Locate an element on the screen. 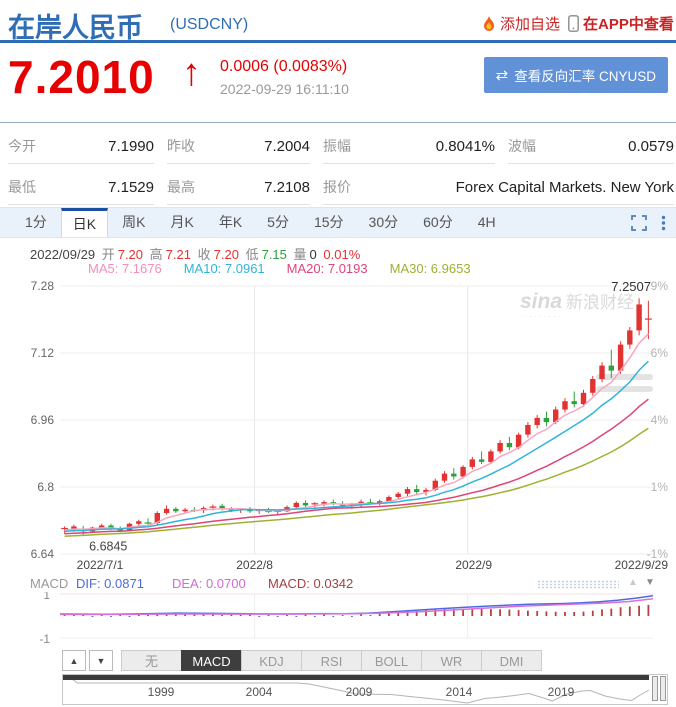 The width and height of the screenshot is (676, 707). ma-legend-item: MA30: 6.9653 is located at coordinates (430, 268).